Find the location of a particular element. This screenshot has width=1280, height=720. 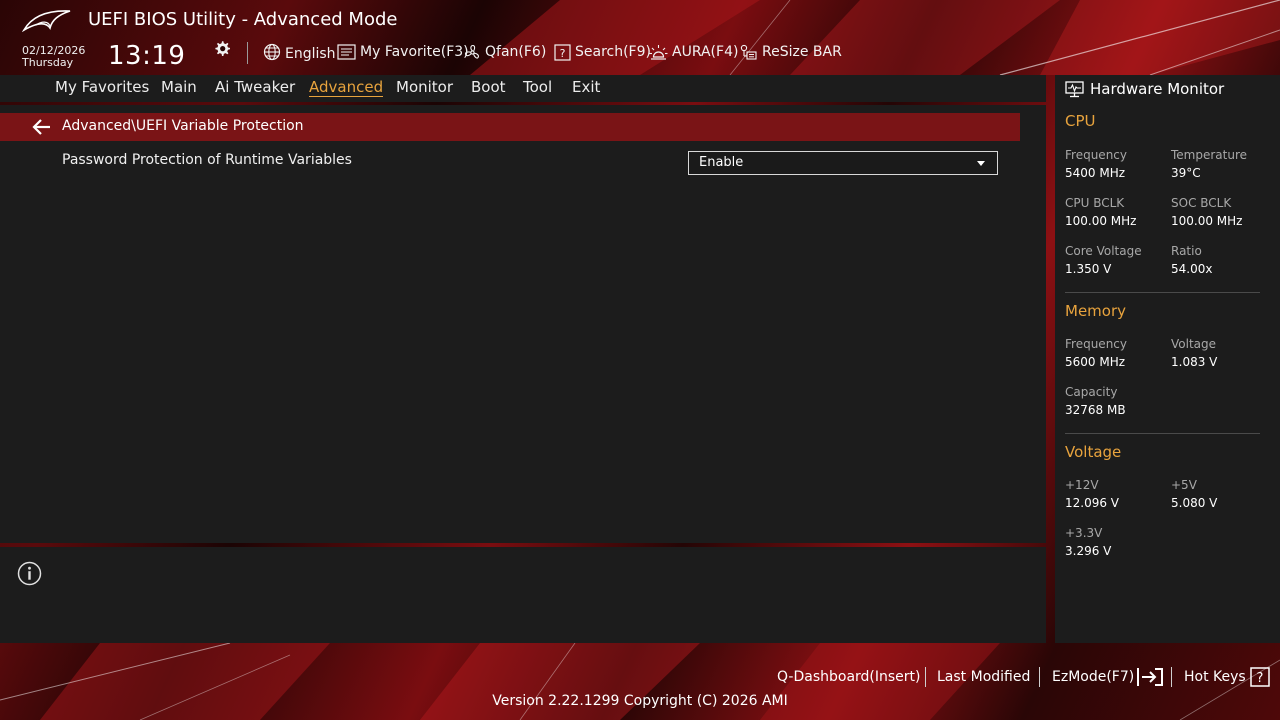

tab-exit: Exit is located at coordinates (586, 87).